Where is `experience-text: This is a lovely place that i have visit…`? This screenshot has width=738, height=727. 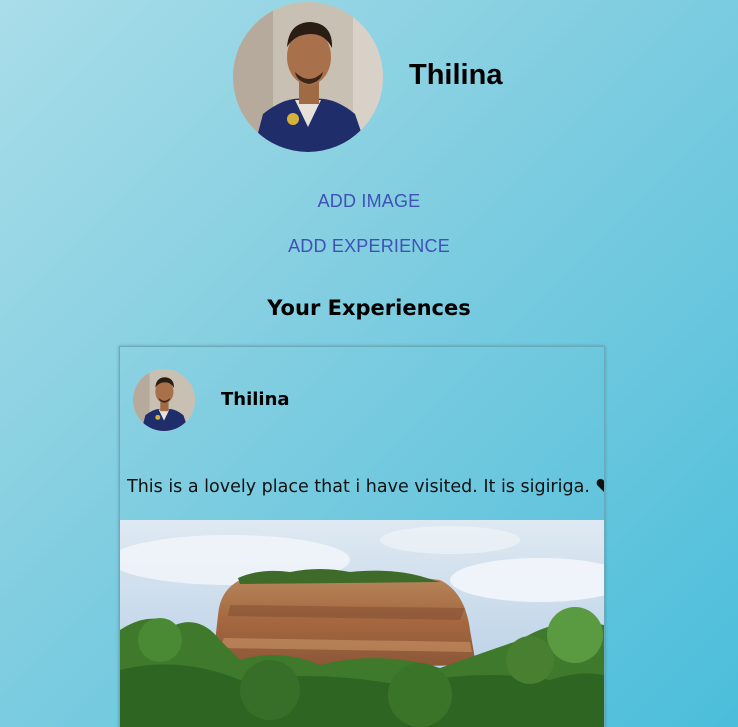
experience-text: This is a lovely place that i have visit… is located at coordinates (365, 488).